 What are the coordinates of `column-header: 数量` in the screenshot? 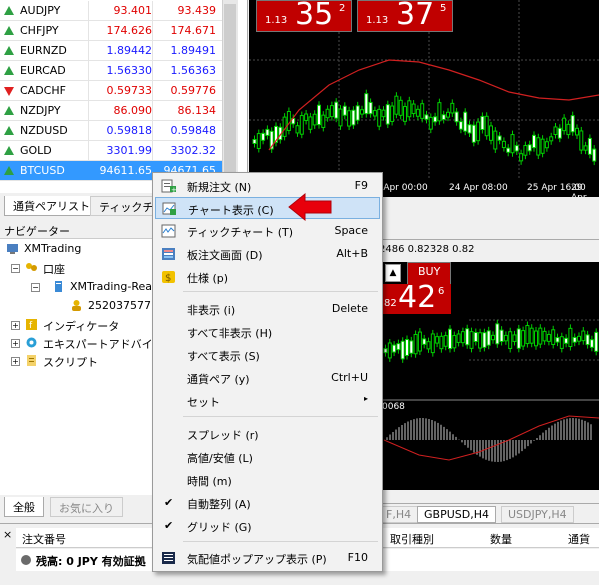 It's located at (501, 539).